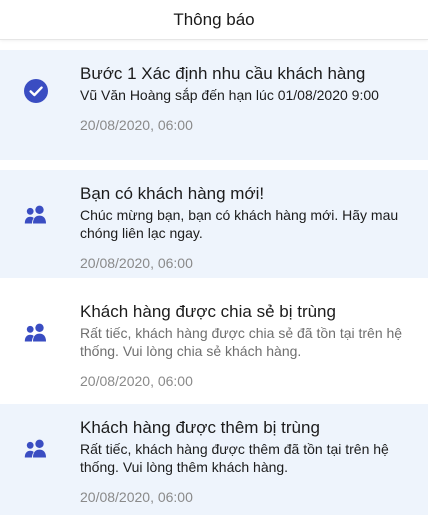 This screenshot has height=531, width=428. I want to click on notification-title: Khách hàng được thêm bị trùng, so click(200, 427).